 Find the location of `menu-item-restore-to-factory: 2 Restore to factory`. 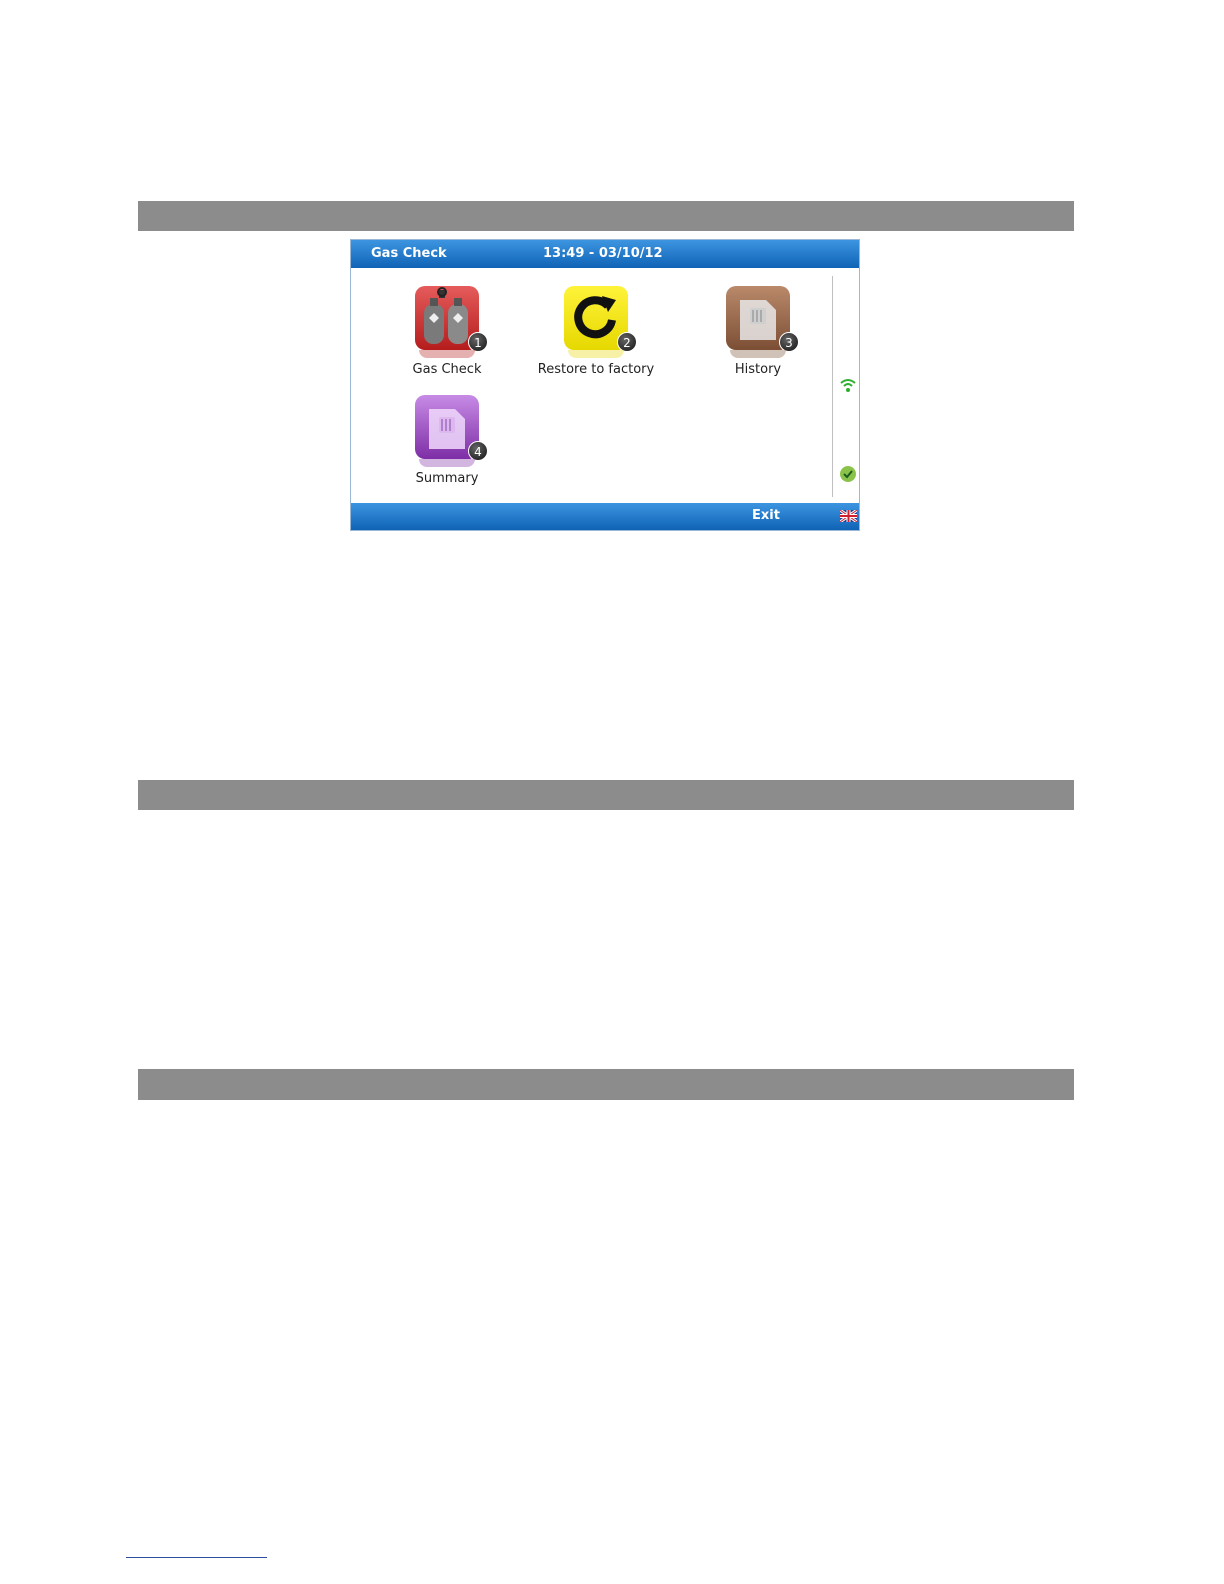

menu-item-restore-to-factory: 2 Restore to factory is located at coordinates (596, 331).